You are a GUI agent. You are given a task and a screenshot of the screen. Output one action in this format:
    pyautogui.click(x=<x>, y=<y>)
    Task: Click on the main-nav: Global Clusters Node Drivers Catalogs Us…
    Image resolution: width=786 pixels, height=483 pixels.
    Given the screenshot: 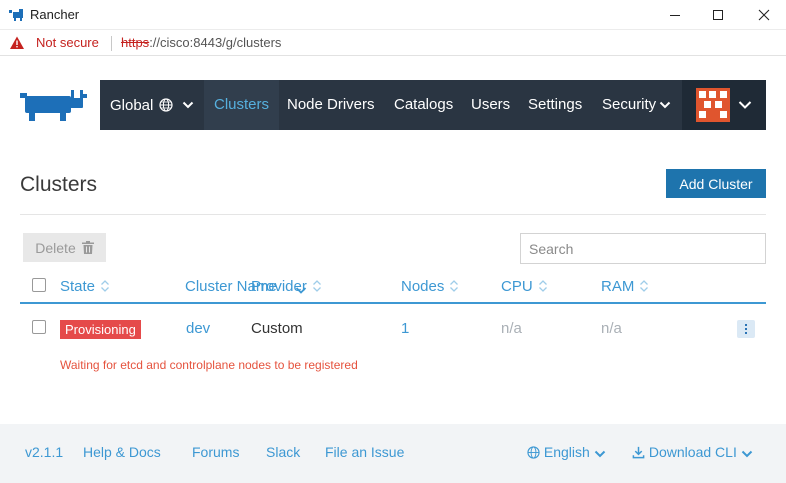 What is the action you would take?
    pyautogui.click(x=433, y=105)
    